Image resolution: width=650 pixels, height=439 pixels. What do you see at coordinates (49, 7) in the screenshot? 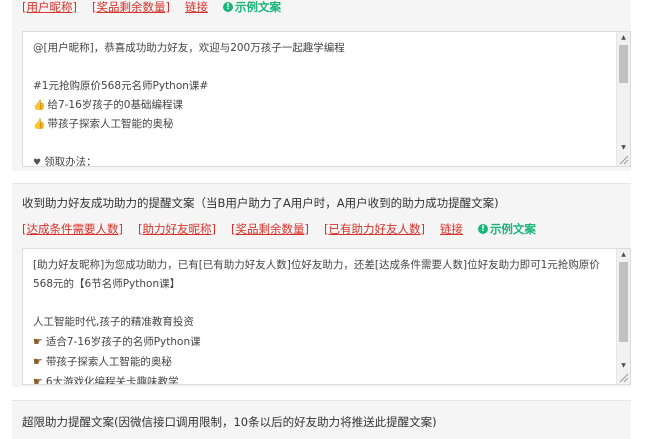
I see `tag-user-nickname: [用户昵称]` at bounding box center [49, 7].